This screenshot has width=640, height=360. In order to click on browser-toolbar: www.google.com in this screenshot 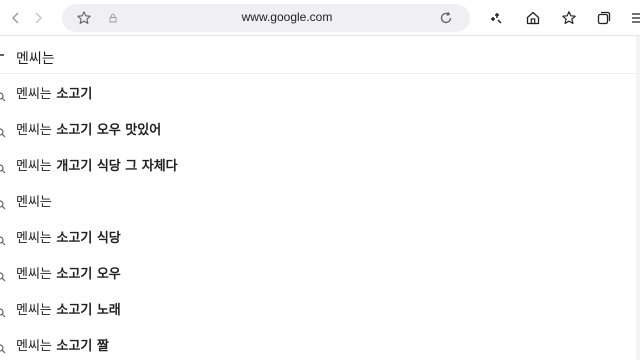, I will do `click(320, 18)`.